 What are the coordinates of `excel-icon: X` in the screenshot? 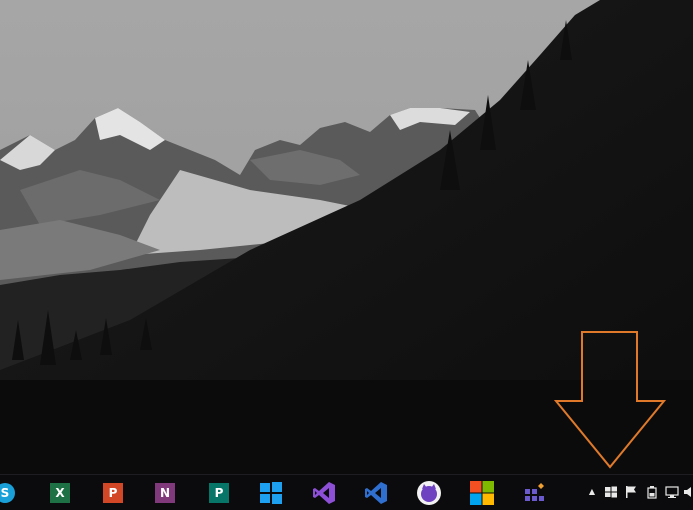 It's located at (60, 493).